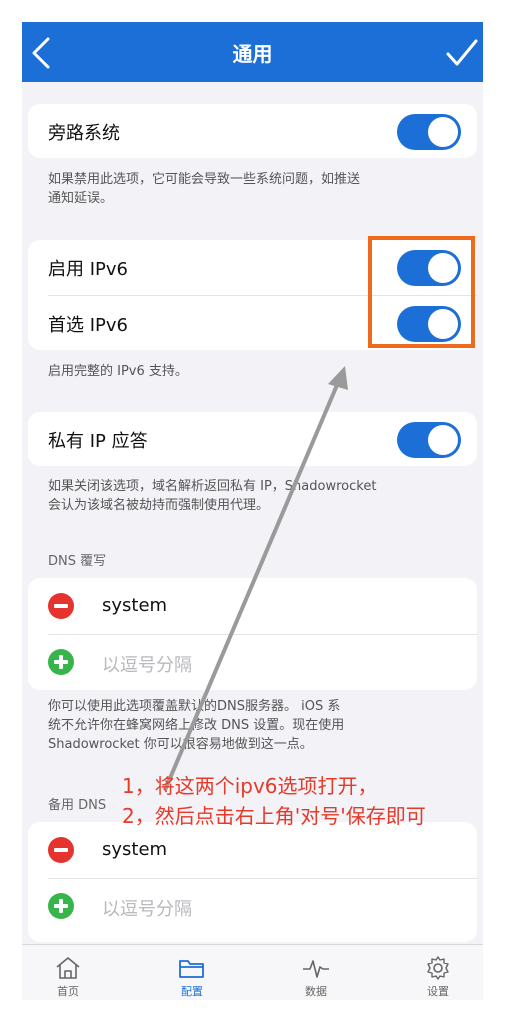 The height and width of the screenshot is (1024, 505). What do you see at coordinates (316, 991) in the screenshot?
I see `tab-data-label: 数据` at bounding box center [316, 991].